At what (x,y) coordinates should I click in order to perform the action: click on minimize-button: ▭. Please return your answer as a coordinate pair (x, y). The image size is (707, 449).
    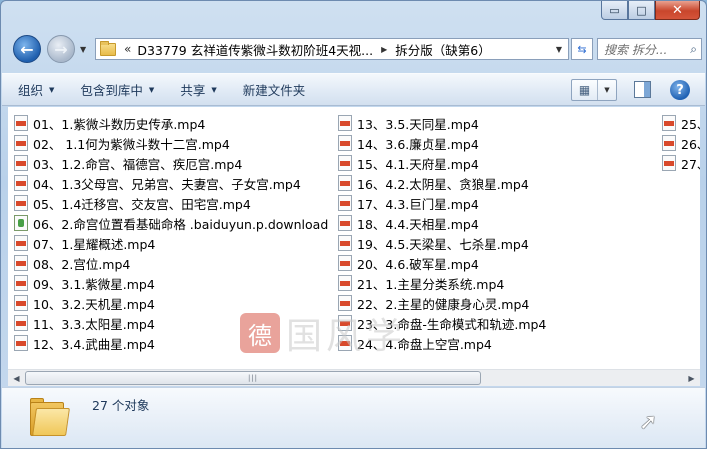
    Looking at the image, I should click on (614, 10).